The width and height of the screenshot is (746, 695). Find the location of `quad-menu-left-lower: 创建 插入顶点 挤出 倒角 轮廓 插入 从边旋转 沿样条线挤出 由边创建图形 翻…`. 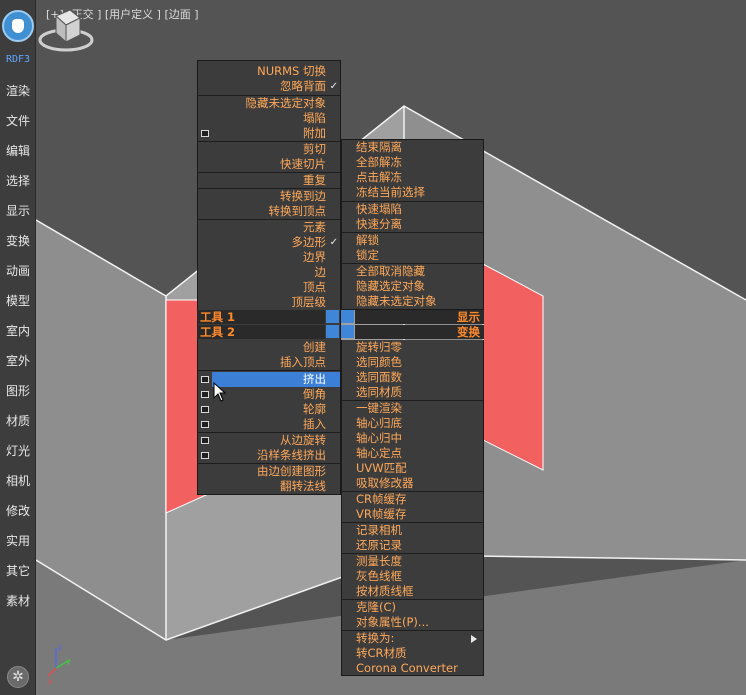

quad-menu-left-lower: 创建 插入顶点 挤出 倒角 轮廓 插入 从边旋转 沿样条线挤出 由边创建图形 翻… is located at coordinates (269, 417).